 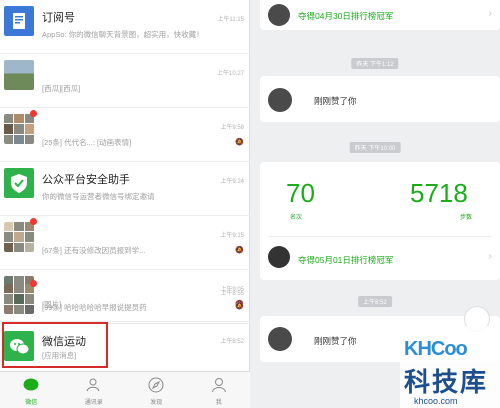 What do you see at coordinates (125, 243) in the screenshot?
I see `chat-row-group: 上午9:15 [67条] 还有没修改因员报到学... 🔕` at bounding box center [125, 243].